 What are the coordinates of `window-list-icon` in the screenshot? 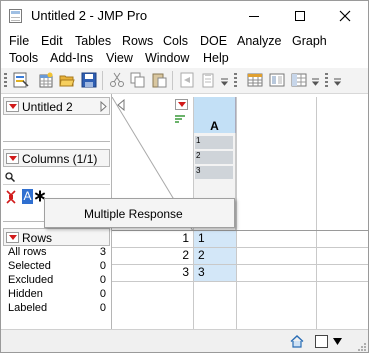 It's located at (321, 341).